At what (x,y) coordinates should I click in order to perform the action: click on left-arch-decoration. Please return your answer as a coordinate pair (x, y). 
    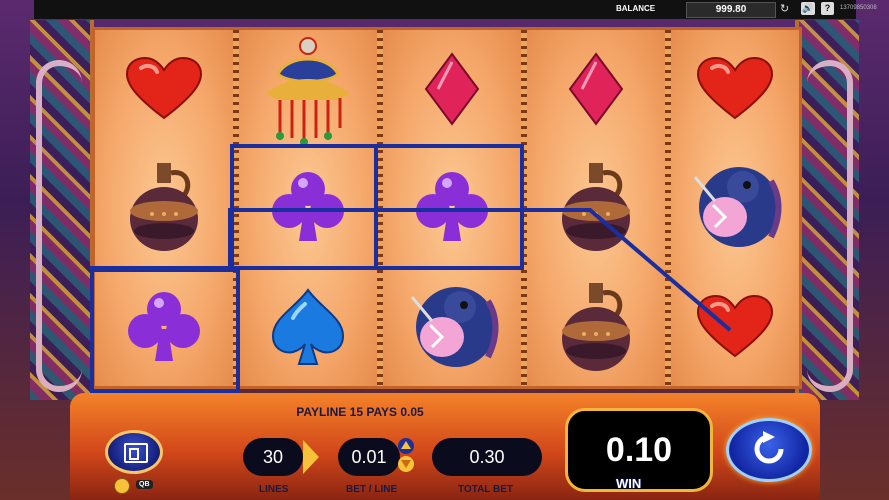
    Looking at the image, I should click on (59, 226).